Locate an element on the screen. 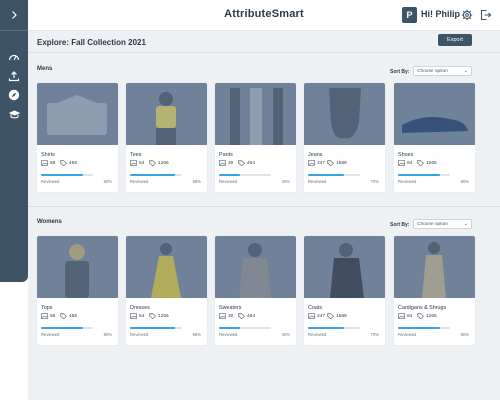 The image size is (500, 400). progress-percent: 40% is located at coordinates (285, 181).